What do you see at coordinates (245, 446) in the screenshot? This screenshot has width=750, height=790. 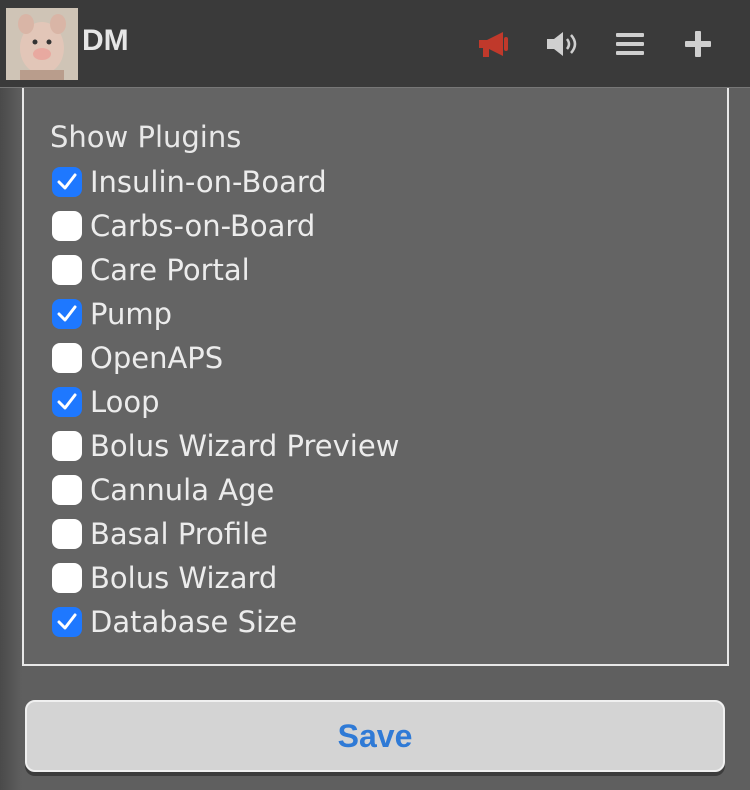 I see `plugin-label: Bolus Wizard Preview` at bounding box center [245, 446].